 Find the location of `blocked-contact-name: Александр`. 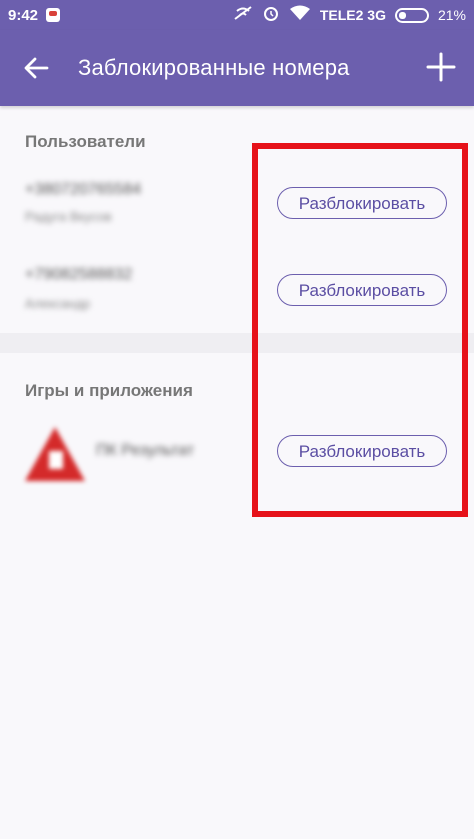

blocked-contact-name: Александр is located at coordinates (58, 303).